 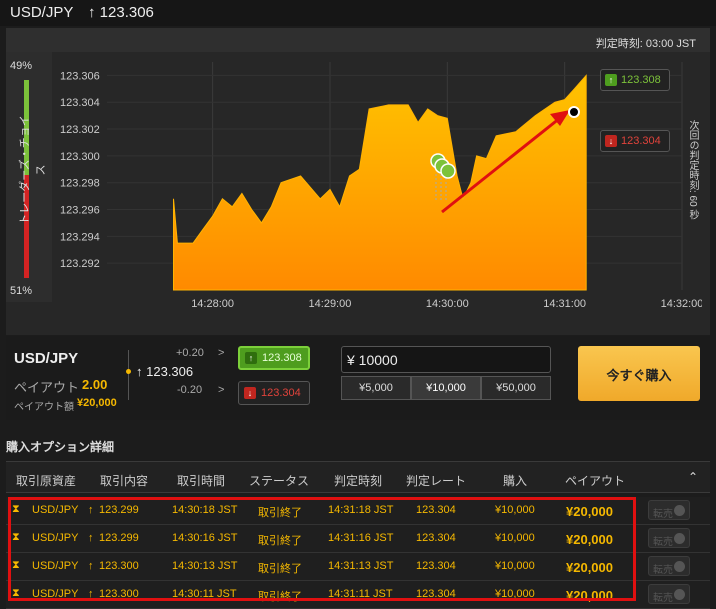 I want to click on header-asset: 取引原資産, so click(x=46, y=481).